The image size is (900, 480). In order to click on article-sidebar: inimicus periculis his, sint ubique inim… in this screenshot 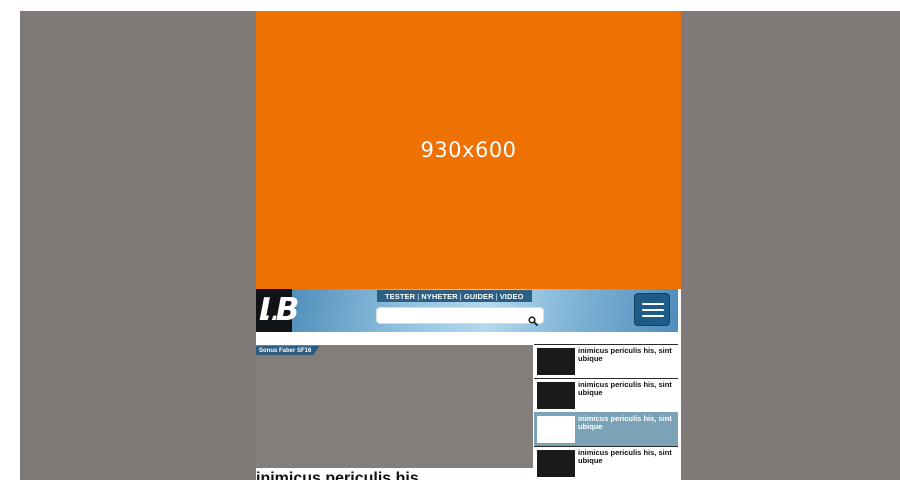, I will do `click(606, 412)`.